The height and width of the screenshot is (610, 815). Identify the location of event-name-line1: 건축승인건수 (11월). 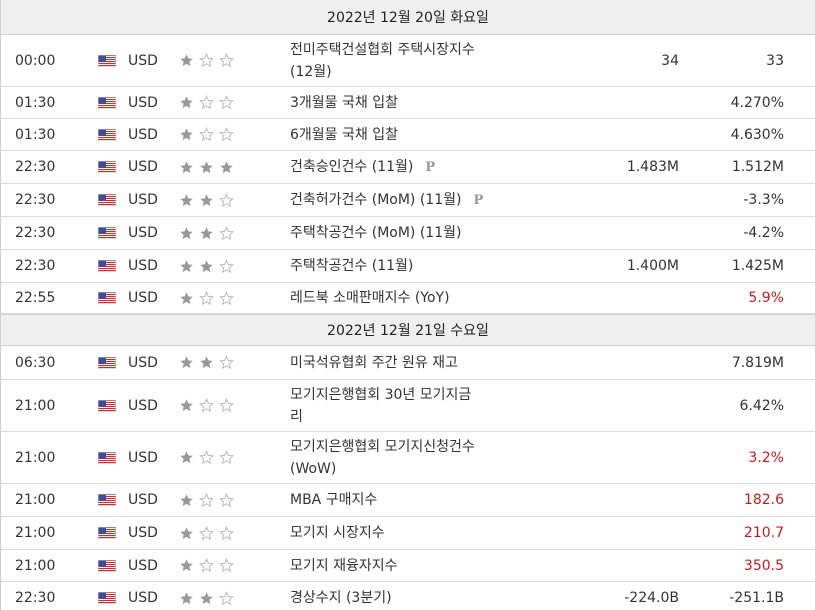
(352, 166).